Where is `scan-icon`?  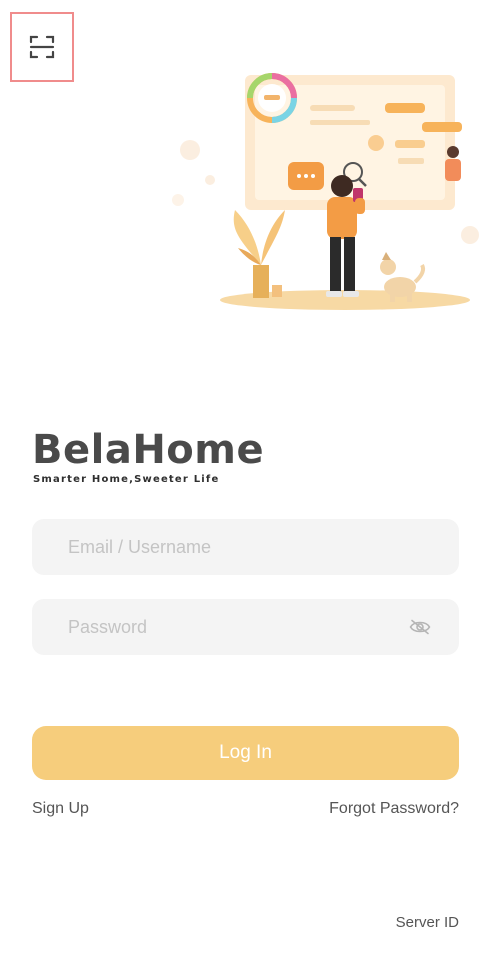 scan-icon is located at coordinates (42, 47).